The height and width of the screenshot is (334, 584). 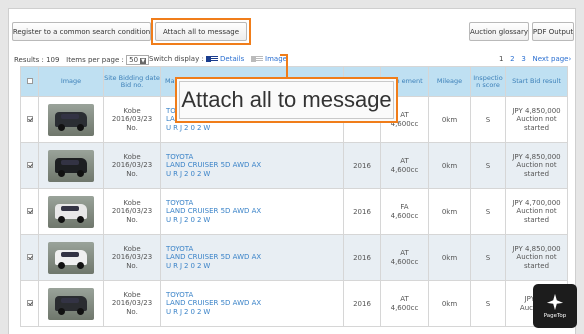 What do you see at coordinates (132, 81) in the screenshot?
I see `header-site: Site Bidding date Bid no.` at bounding box center [132, 81].